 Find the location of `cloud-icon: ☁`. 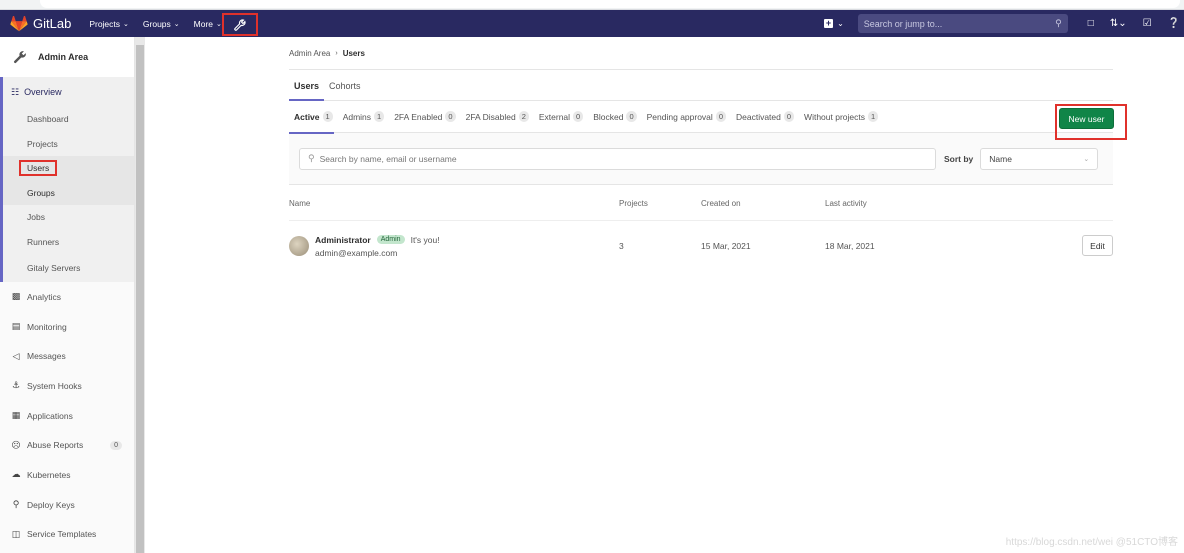

cloud-icon: ☁ is located at coordinates (16, 474).